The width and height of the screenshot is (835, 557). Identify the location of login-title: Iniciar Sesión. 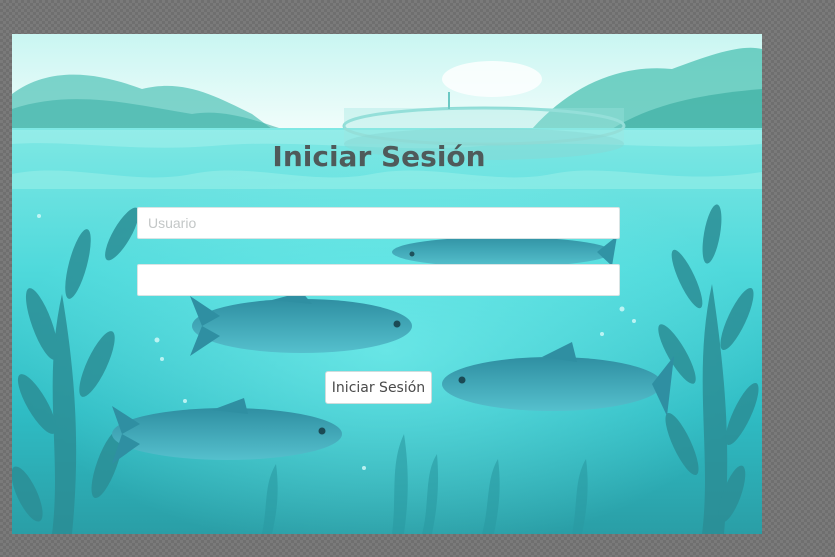
(379, 156).